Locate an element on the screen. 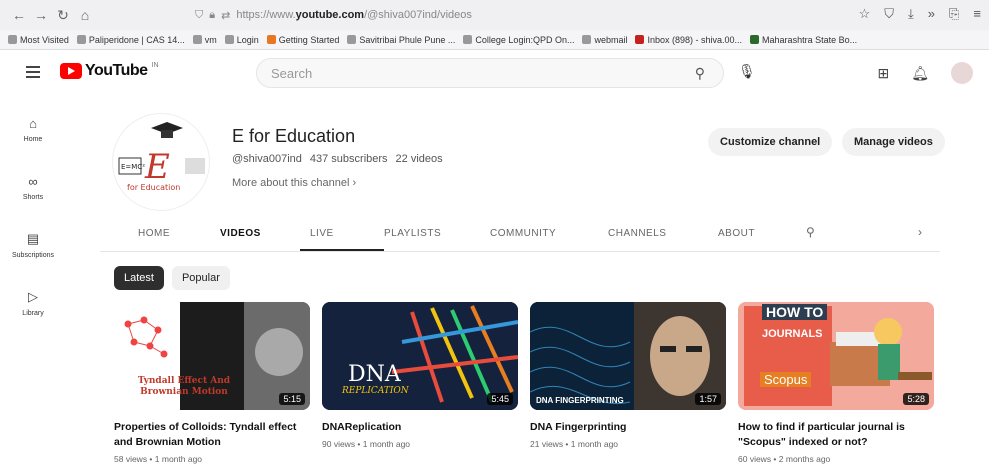  scopus-logo: Scopus is located at coordinates (786, 379).